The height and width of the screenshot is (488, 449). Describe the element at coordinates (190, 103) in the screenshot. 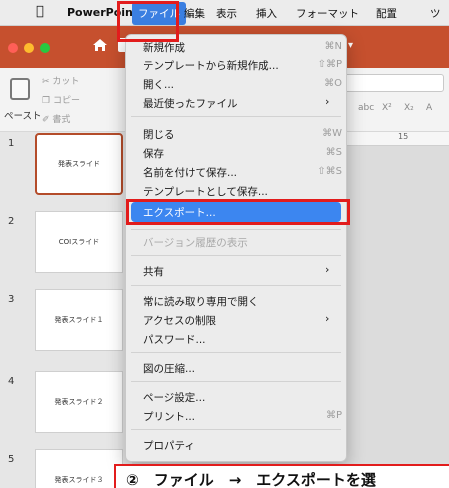

I see `menu-item-recent: 最近使ったファイル` at that location.